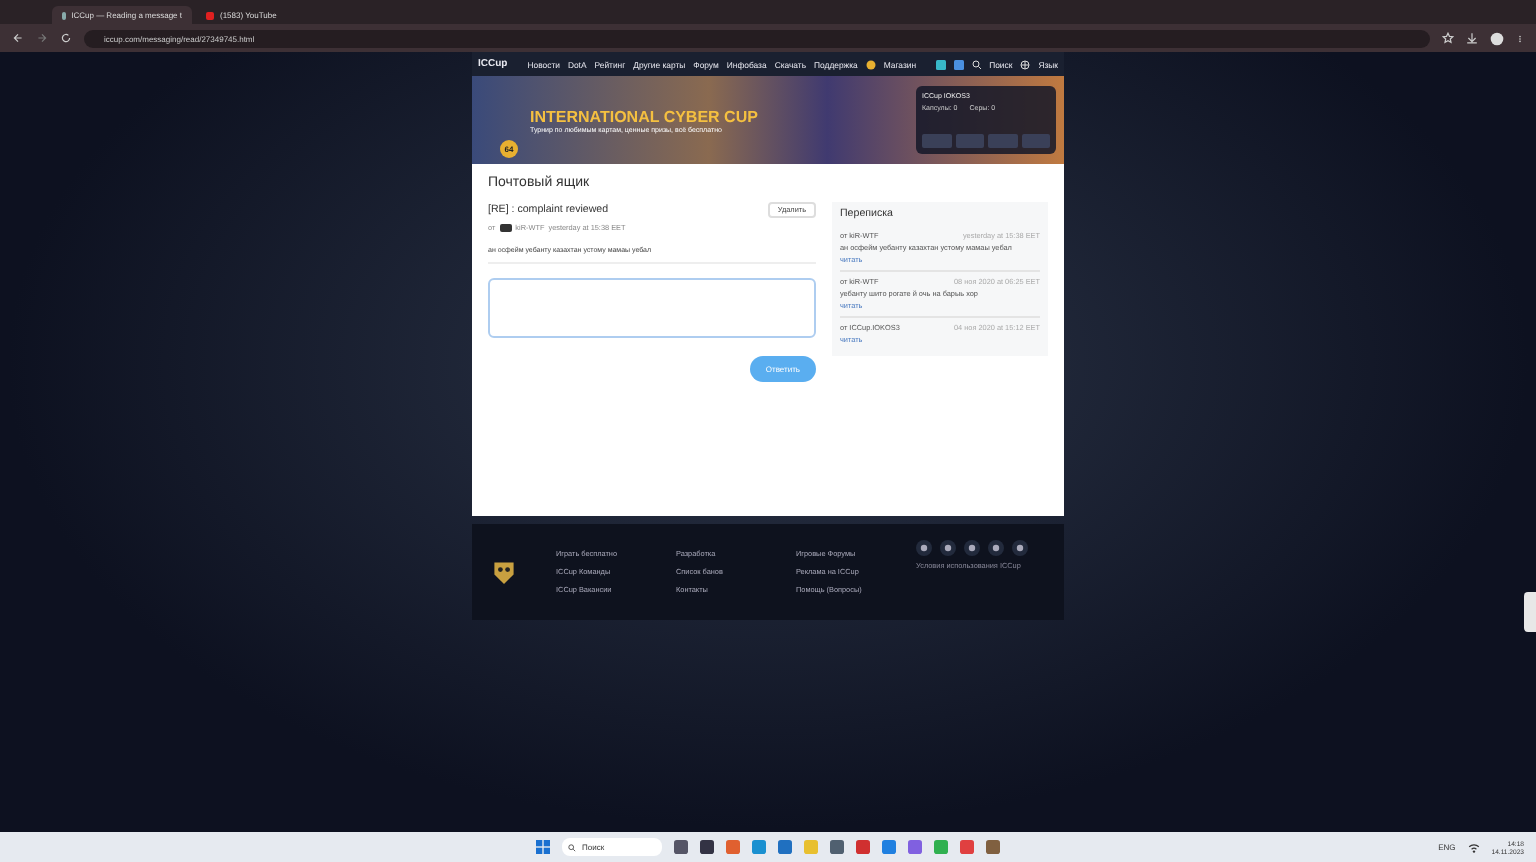 The width and height of the screenshot is (1536, 862). What do you see at coordinates (652, 308) in the screenshot?
I see `reply-field` at bounding box center [652, 308].